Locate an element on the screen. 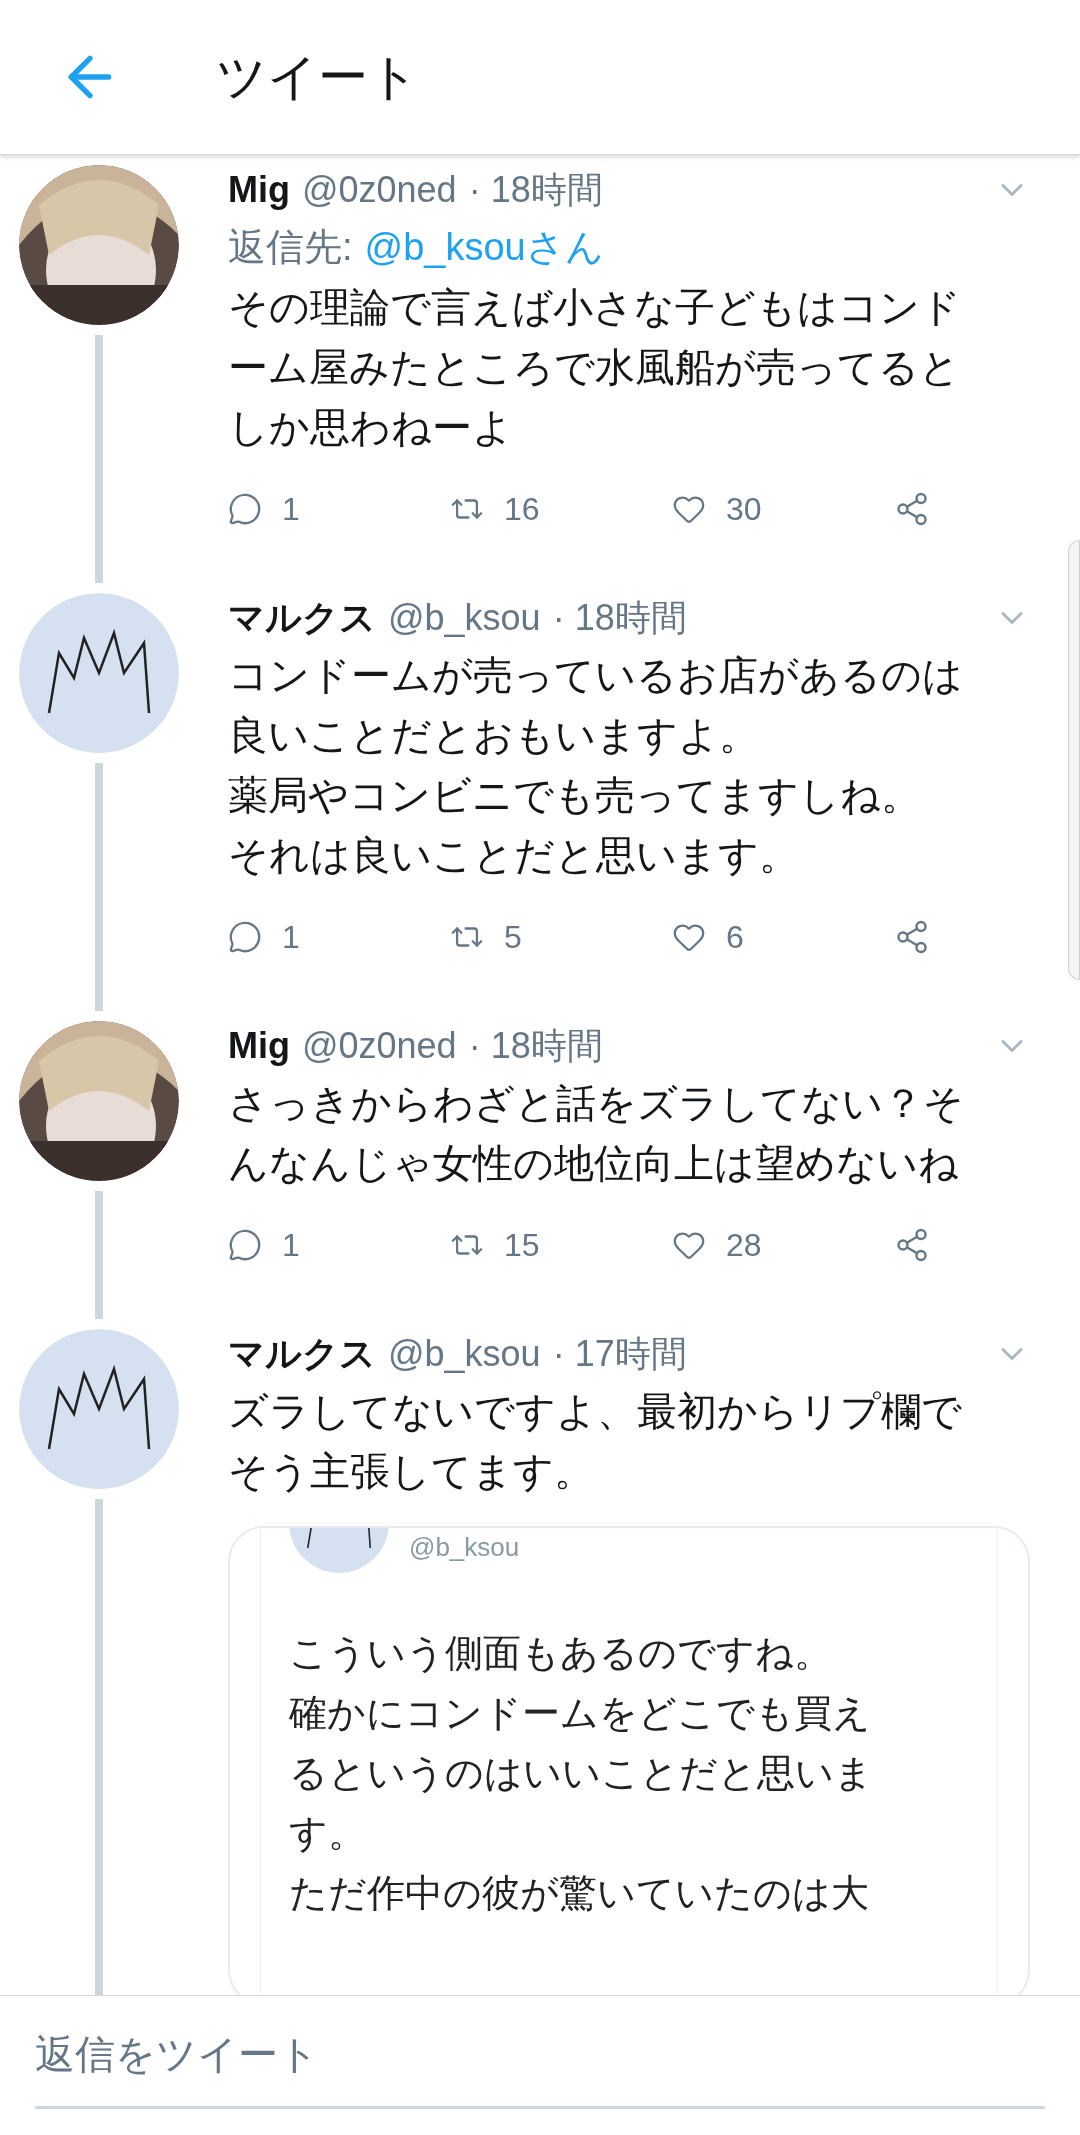 The height and width of the screenshot is (2135, 1080). action-count: 15 is located at coordinates (522, 1245).